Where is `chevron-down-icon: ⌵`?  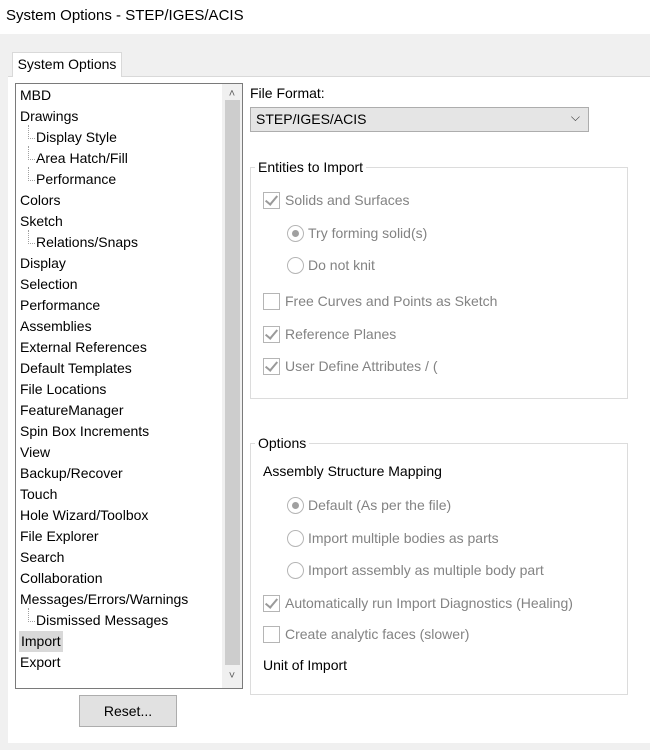 chevron-down-icon: ⌵ is located at coordinates (575, 117).